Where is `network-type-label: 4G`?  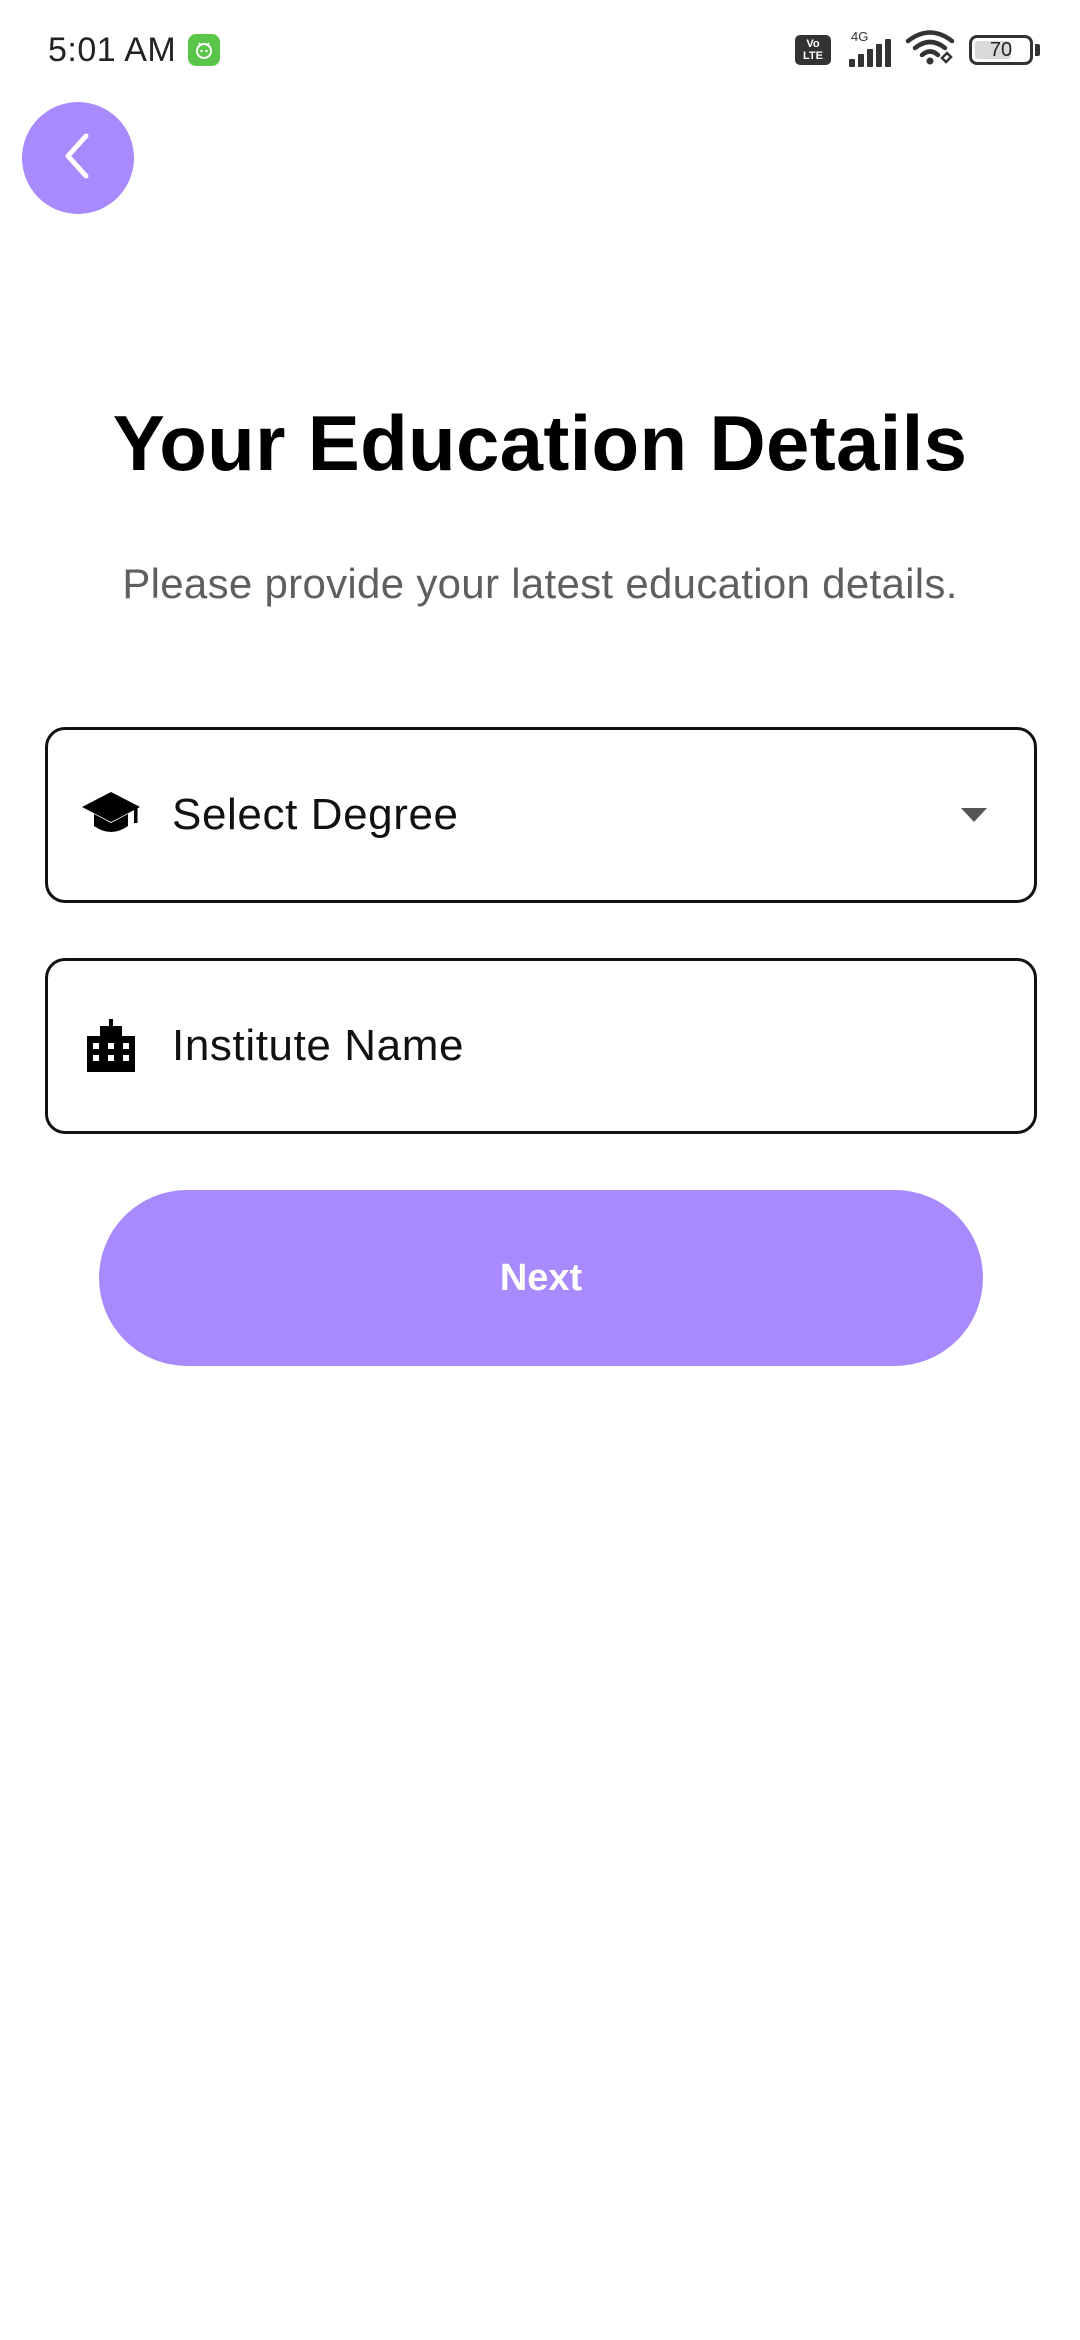
network-type-label: 4G is located at coordinates (860, 36).